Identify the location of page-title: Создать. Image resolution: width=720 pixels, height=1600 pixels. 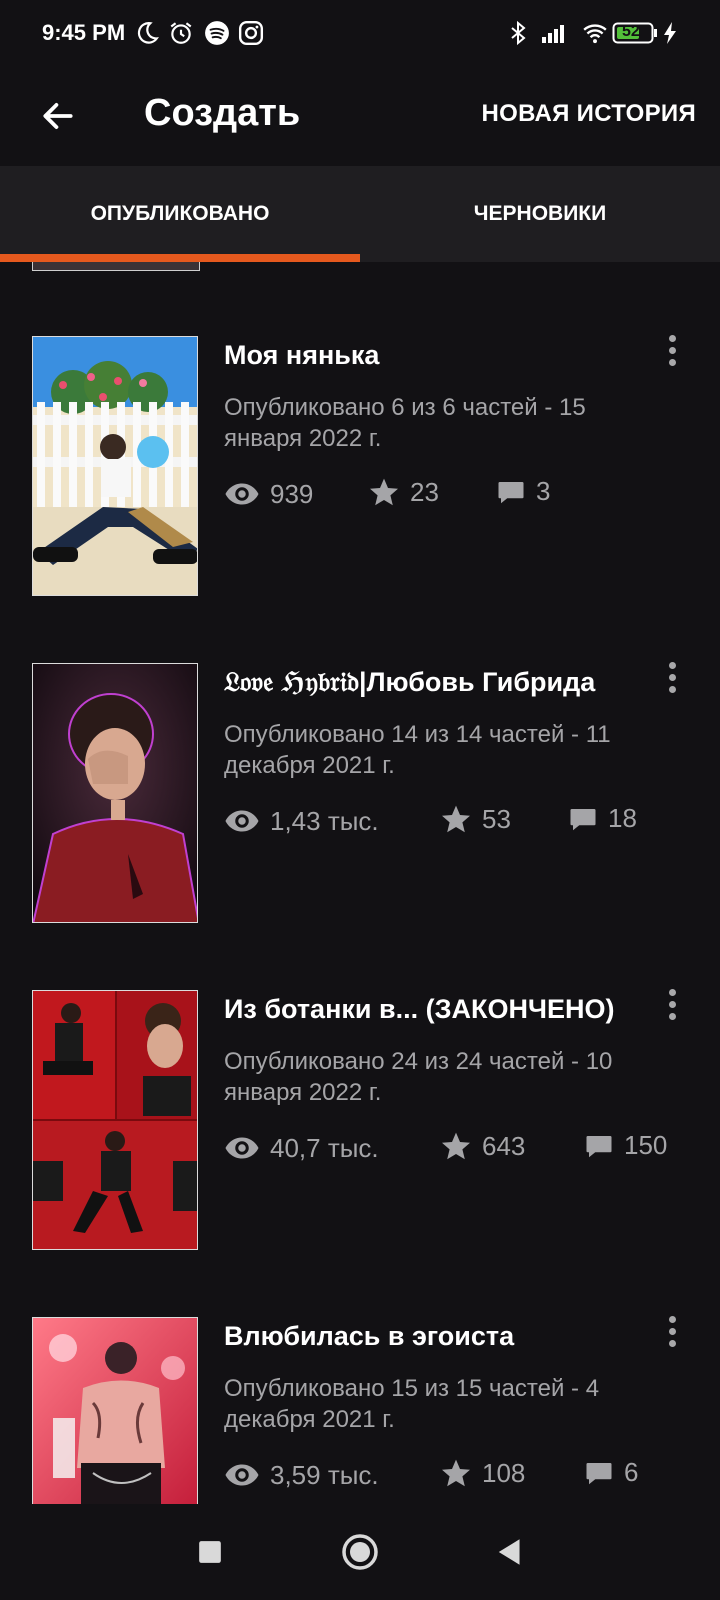
(222, 113).